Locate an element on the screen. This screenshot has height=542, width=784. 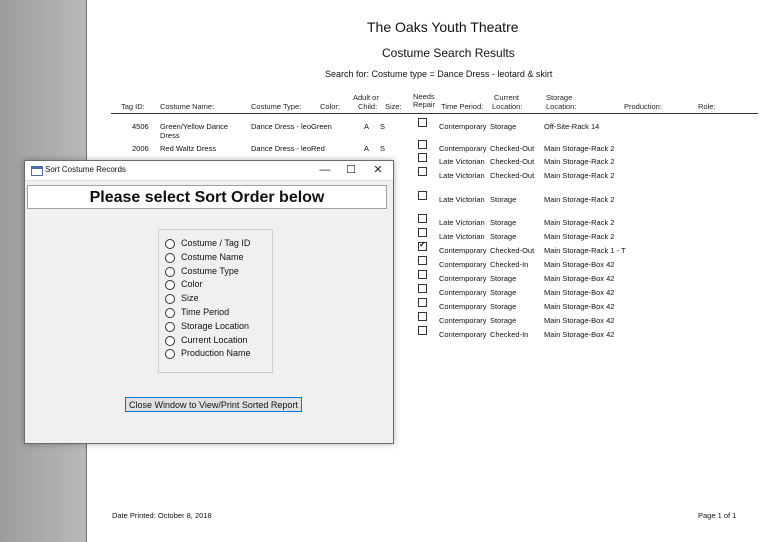
row-12-current-location: Storage is located at coordinates (503, 320).